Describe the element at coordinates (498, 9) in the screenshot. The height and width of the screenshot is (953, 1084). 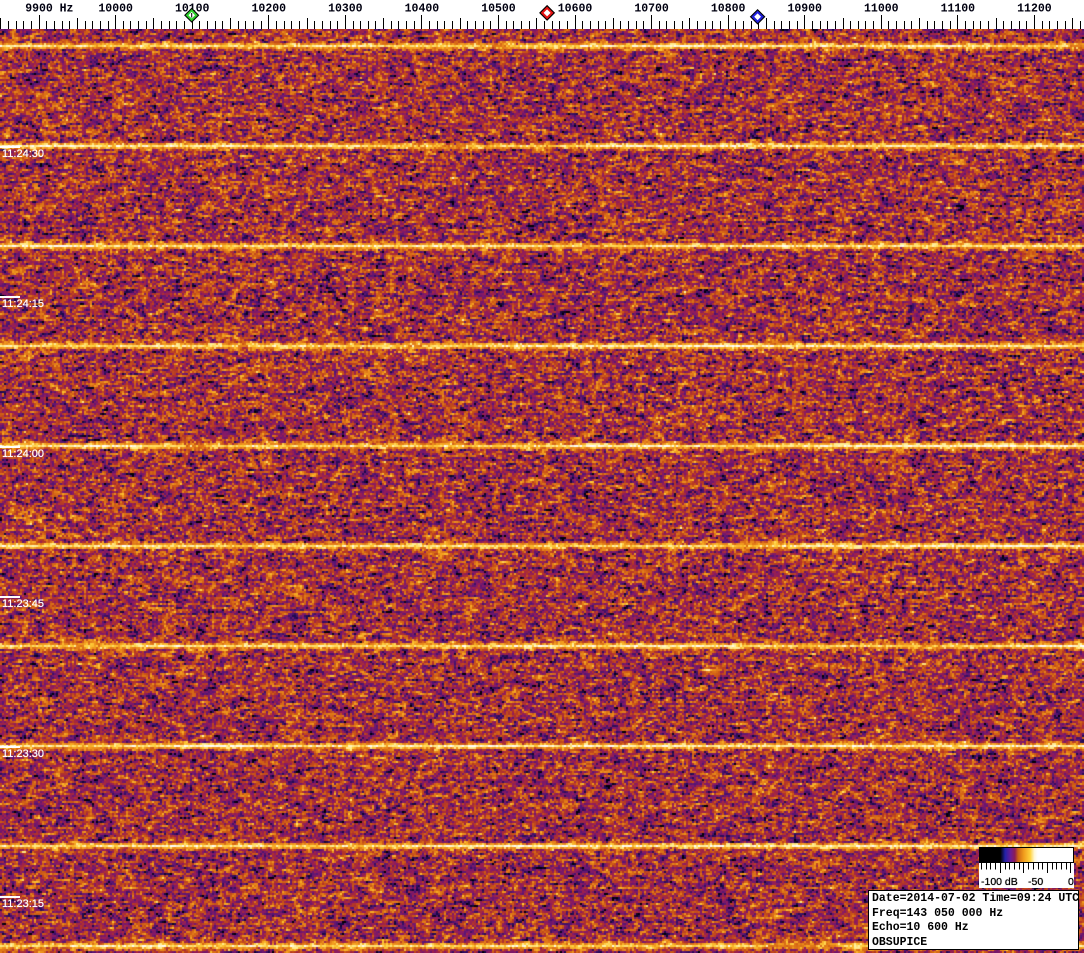
I see `svg-text: 10500` at that location.